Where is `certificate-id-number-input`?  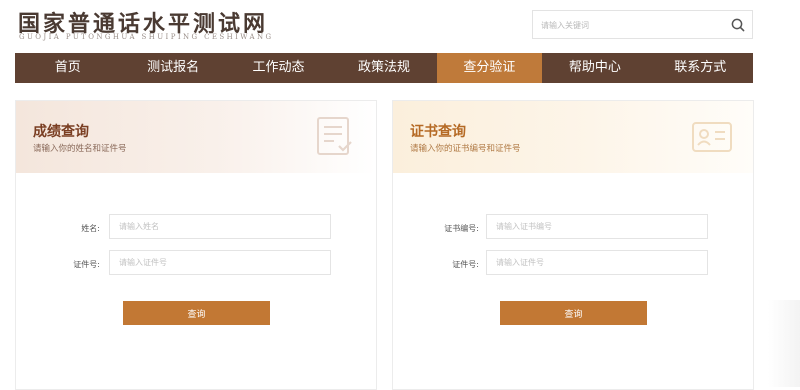
certificate-id-number-input is located at coordinates (597, 262).